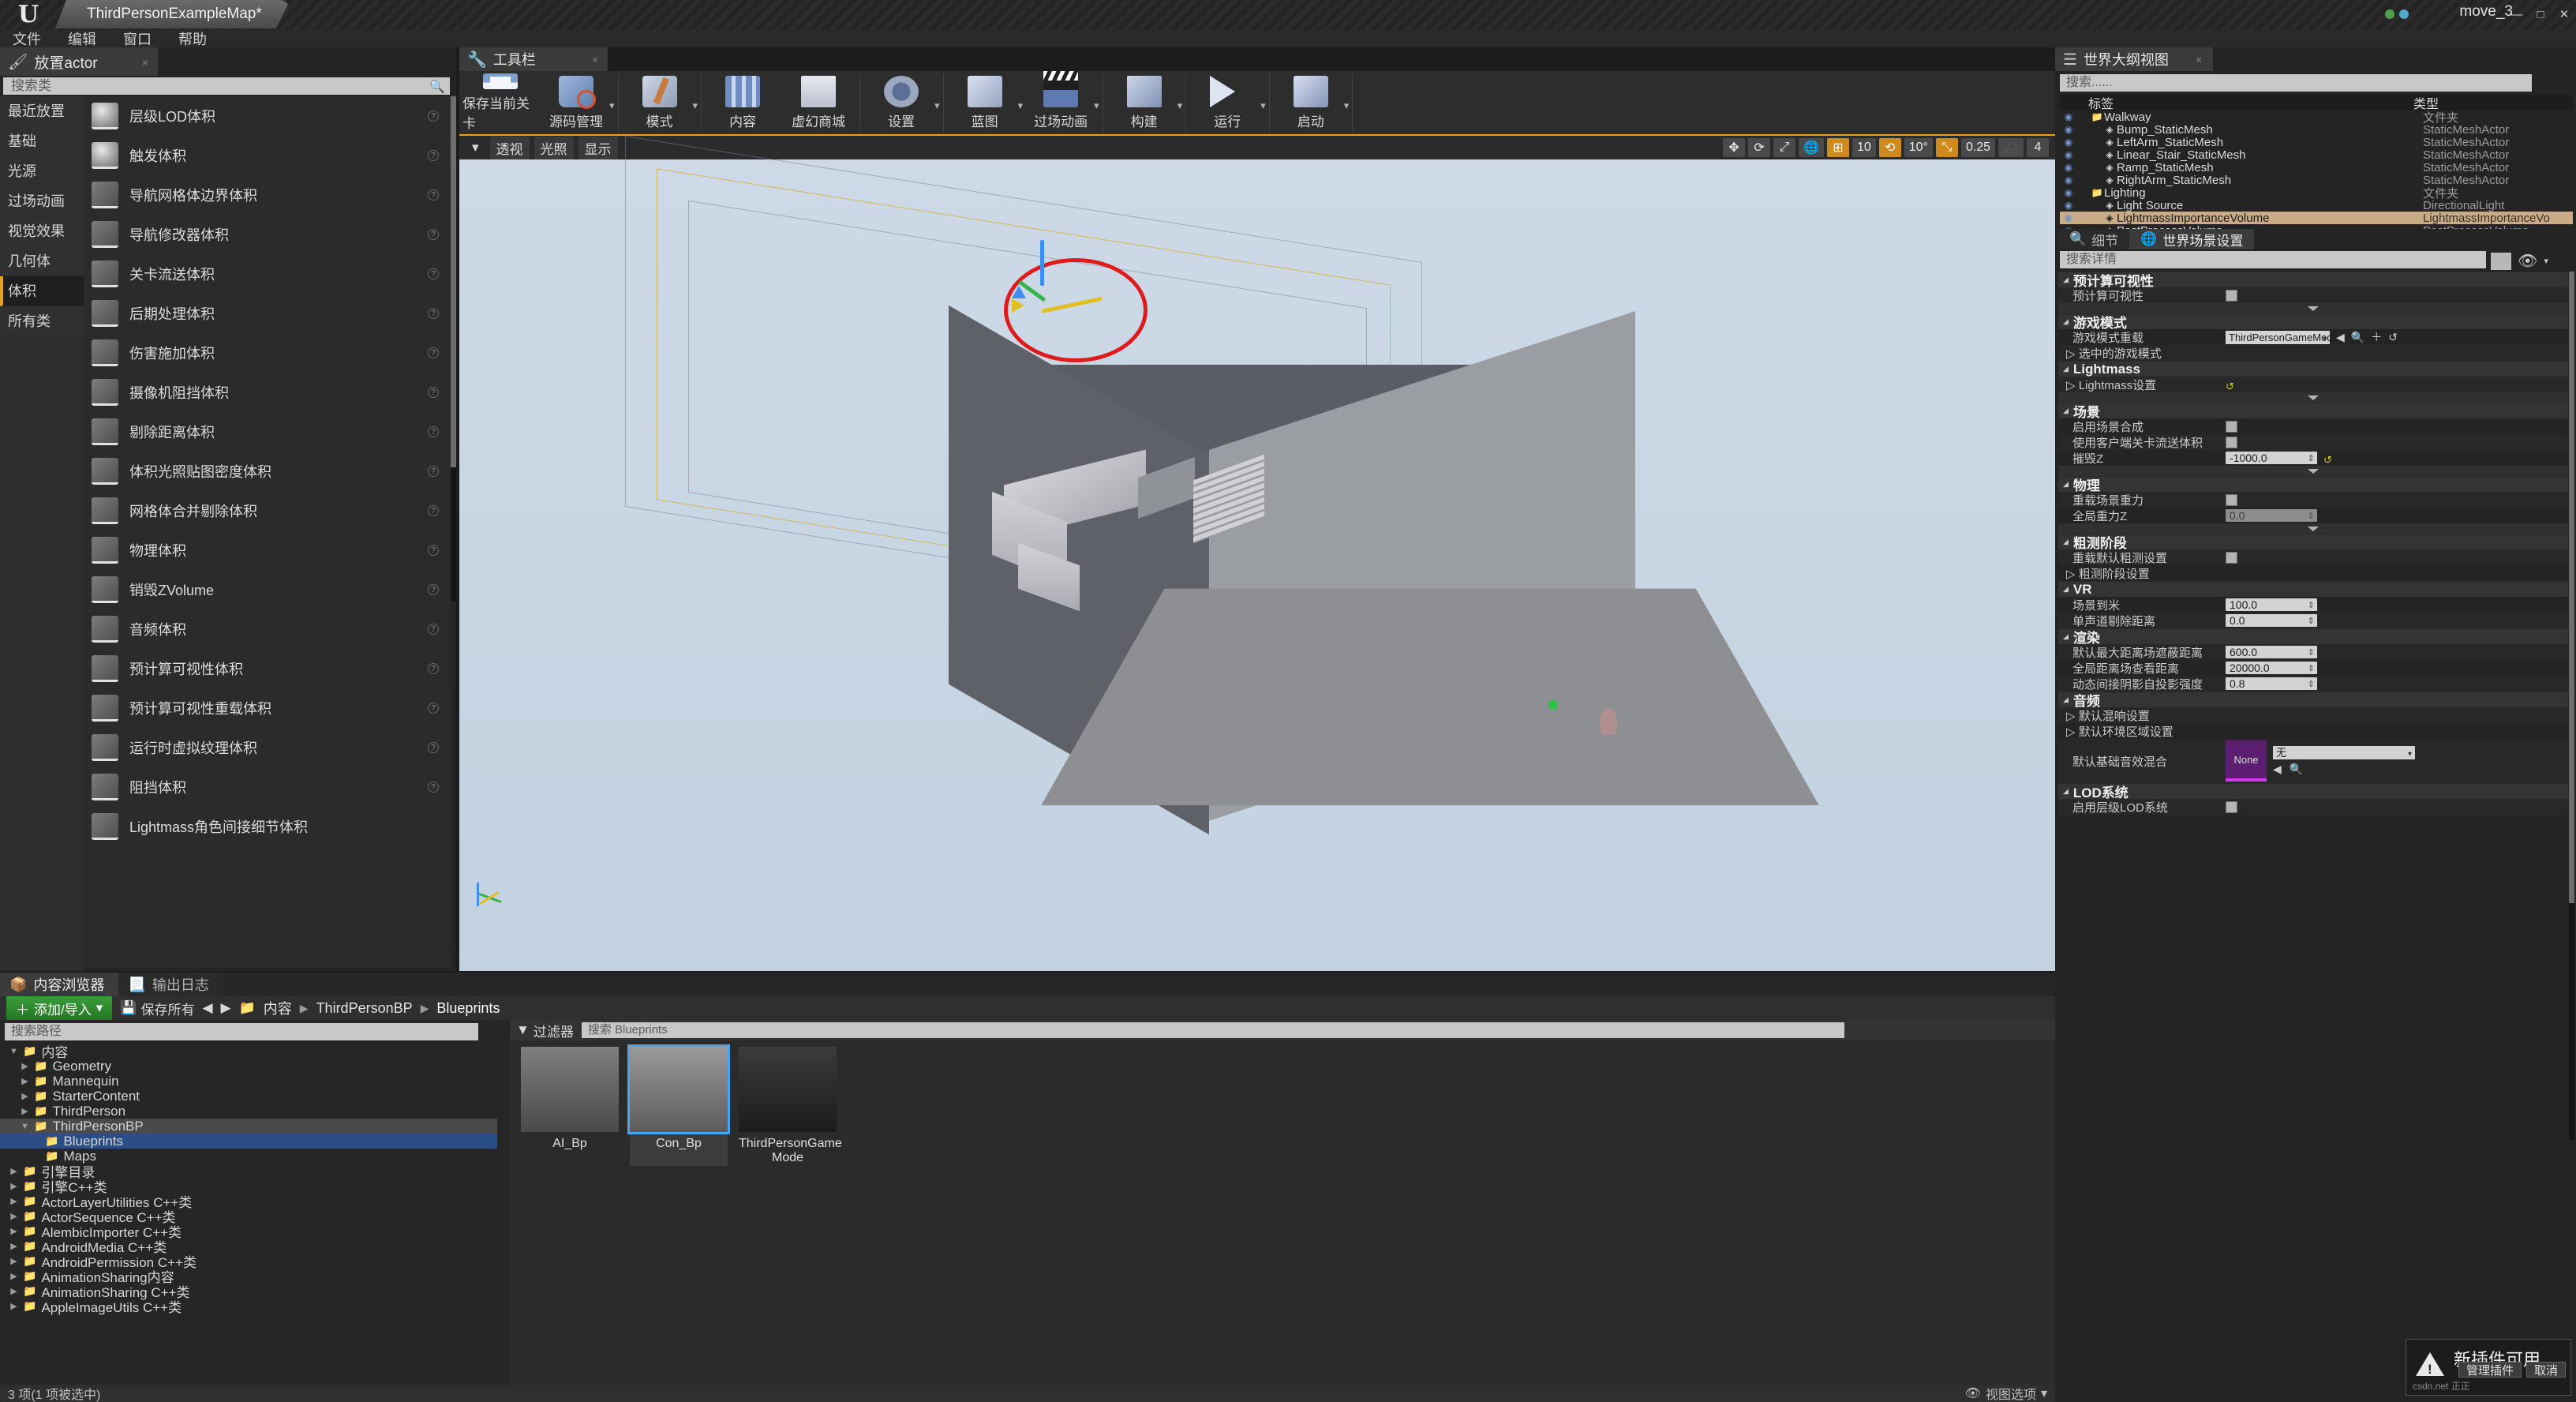  Describe the element at coordinates (2357, 337) in the screenshot. I see `browse-icon: 🔍` at that location.